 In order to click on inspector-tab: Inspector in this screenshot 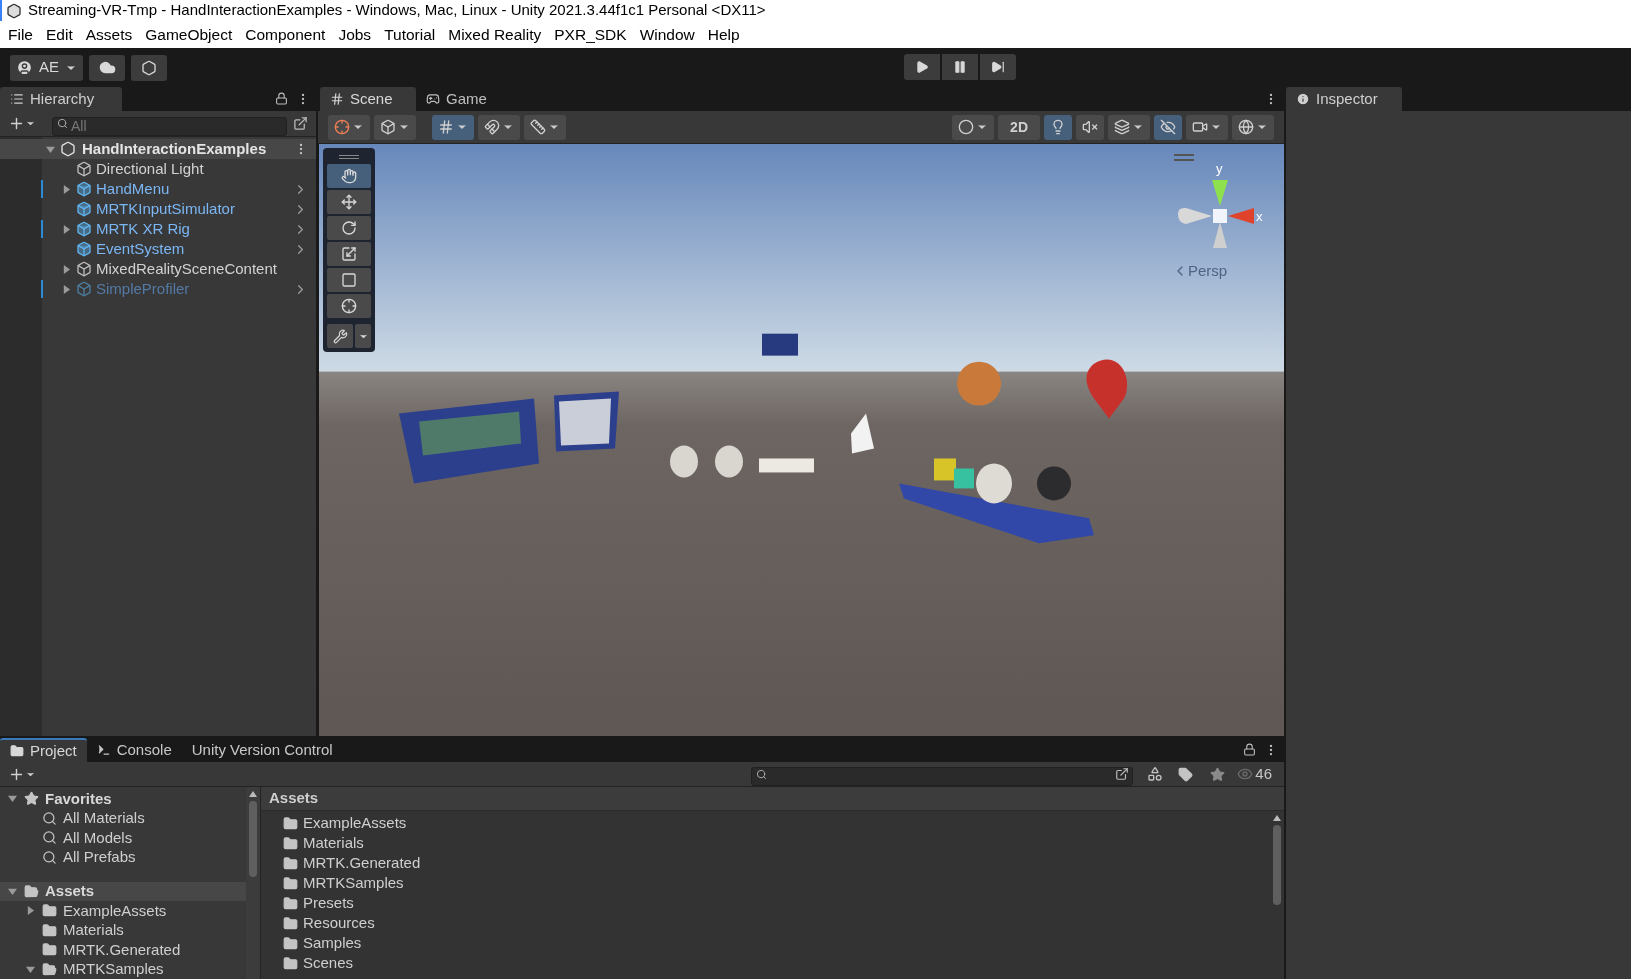, I will do `click(1344, 99)`.